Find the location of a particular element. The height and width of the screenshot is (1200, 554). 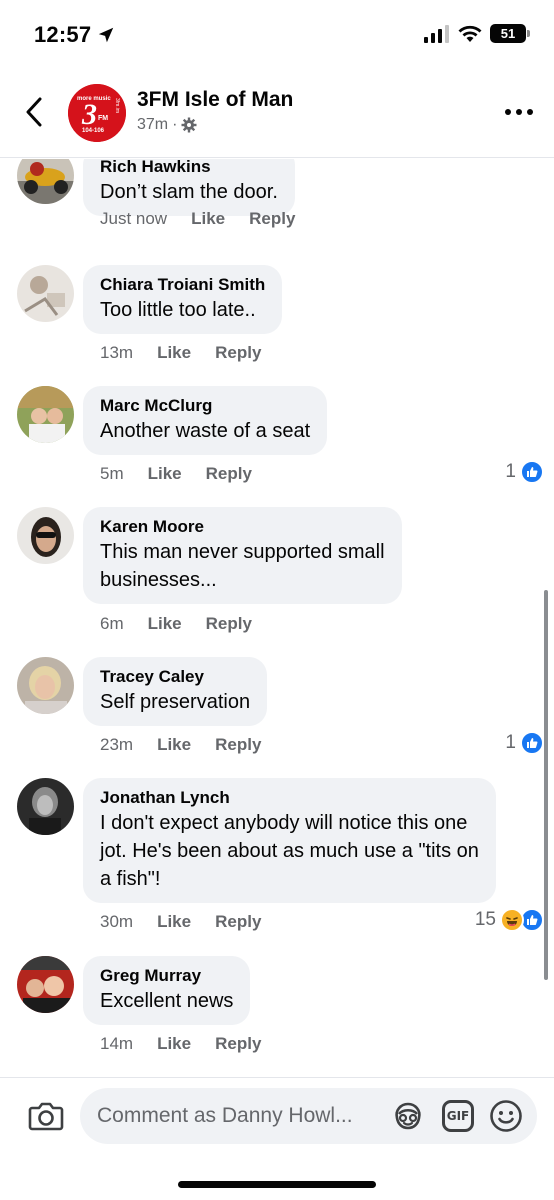

location-arrow-icon is located at coordinates (106, 35).